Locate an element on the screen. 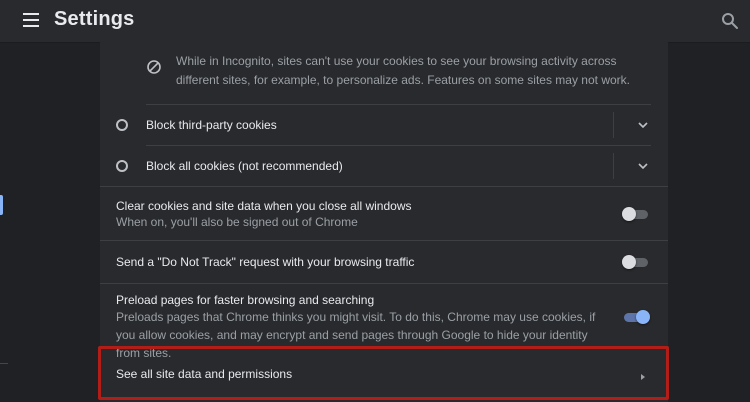 Image resolution: width=750 pixels, height=402 pixels. clear-cookies-toggle is located at coordinates (636, 214).